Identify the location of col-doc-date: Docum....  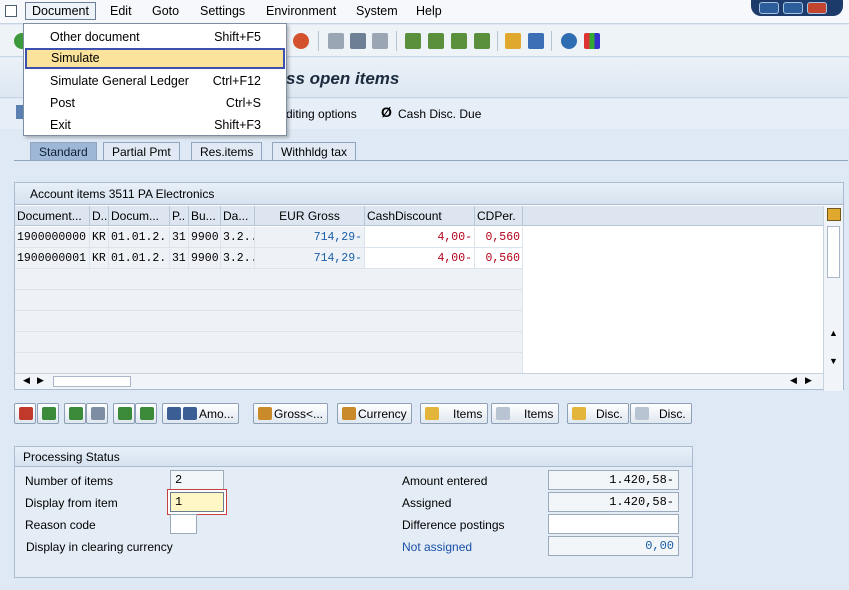
(139, 216).